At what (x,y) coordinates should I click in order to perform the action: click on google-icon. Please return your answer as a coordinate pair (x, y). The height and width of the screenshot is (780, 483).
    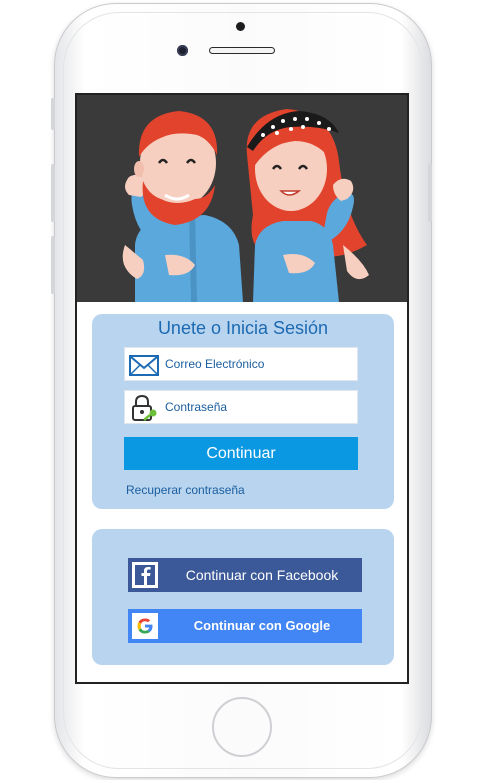
    Looking at the image, I should click on (145, 626).